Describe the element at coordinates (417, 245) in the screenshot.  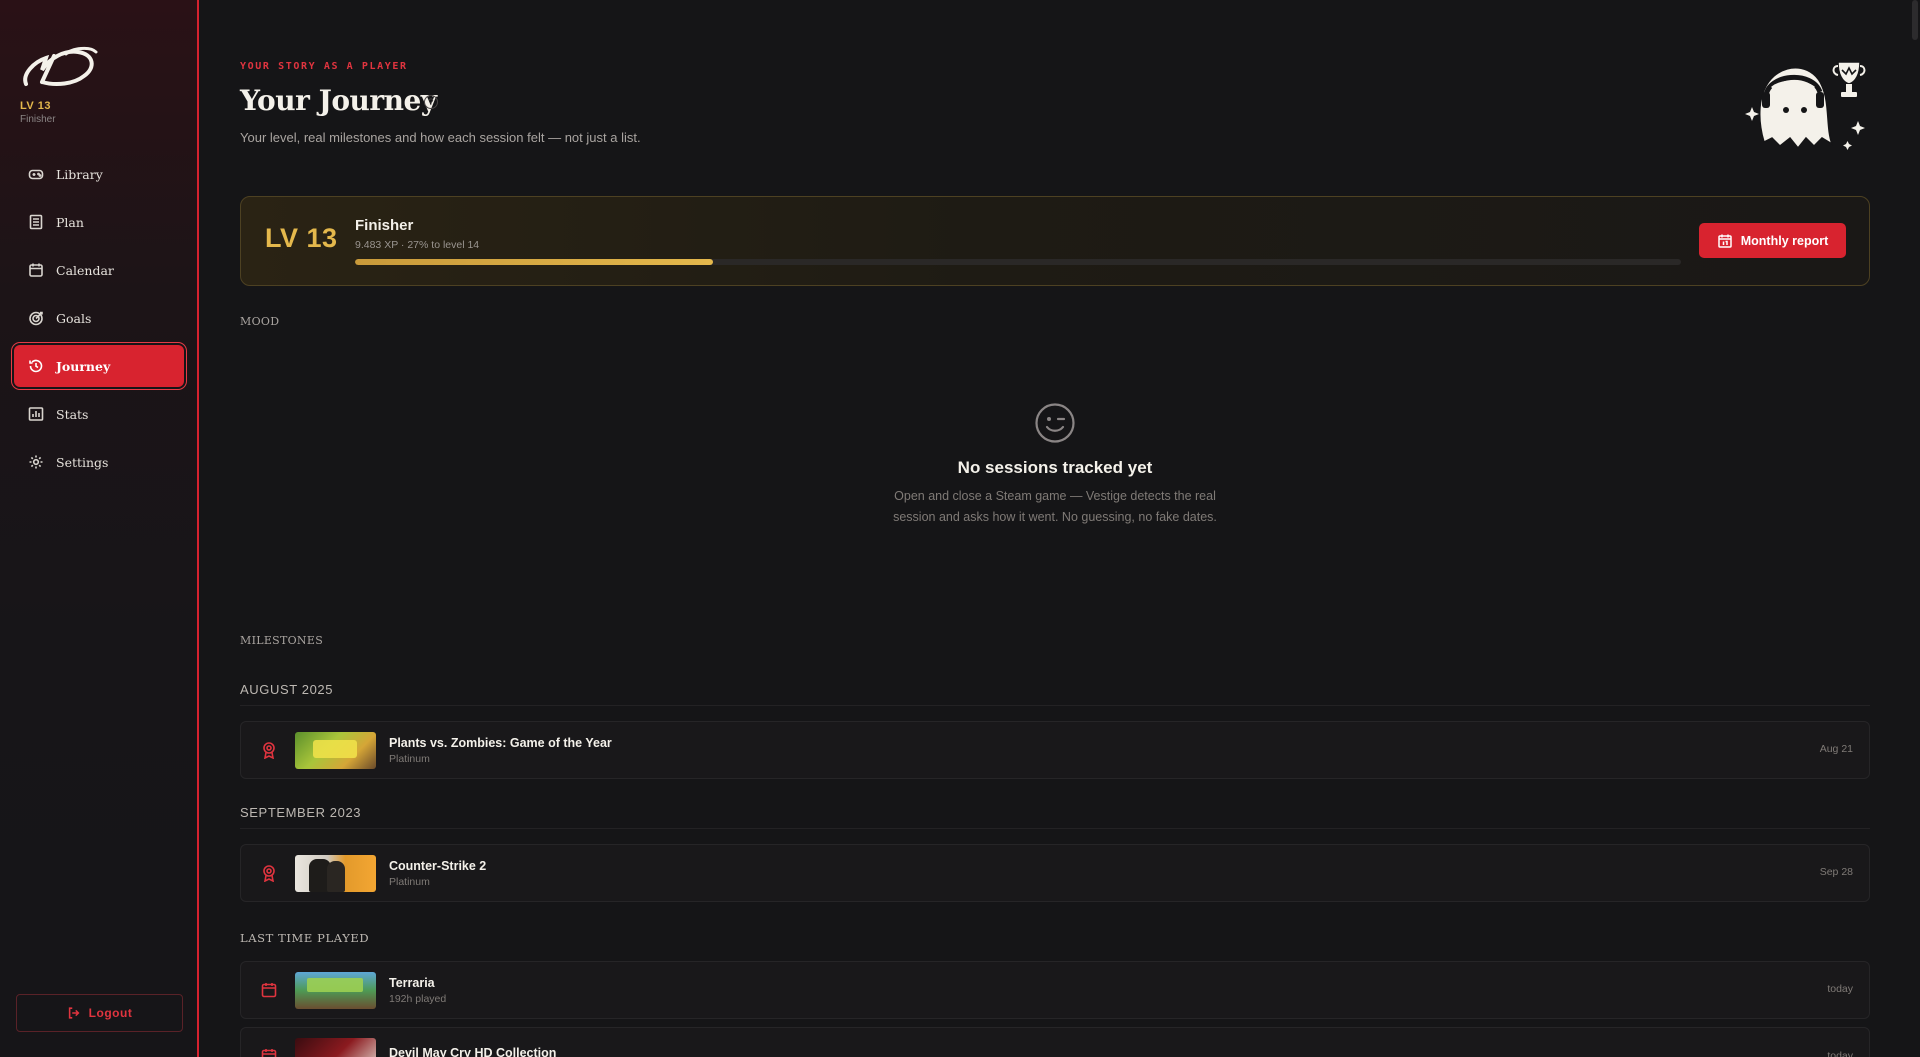
I see `xp-progress-text: 9.483 XP · 27% to level 14` at that location.